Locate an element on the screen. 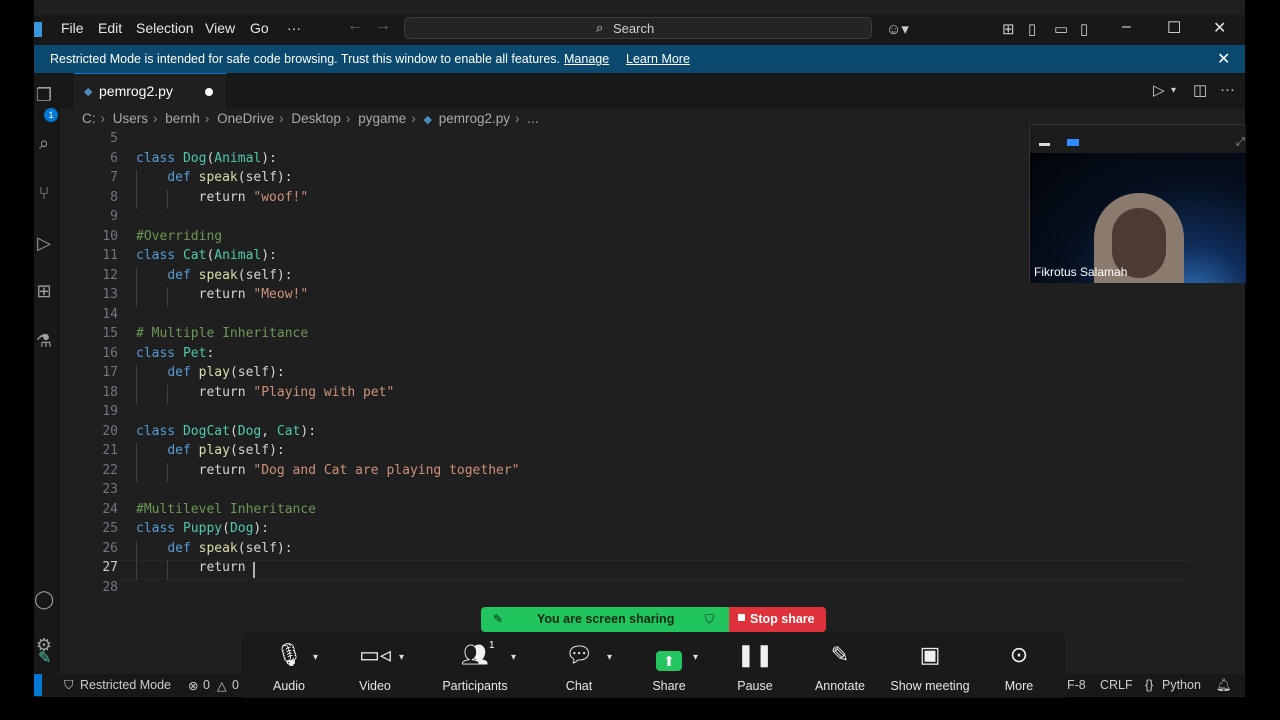 Image resolution: width=1280 pixels, height=720 pixels. annotate-button: ✎ Annotate is located at coordinates (840, 665).